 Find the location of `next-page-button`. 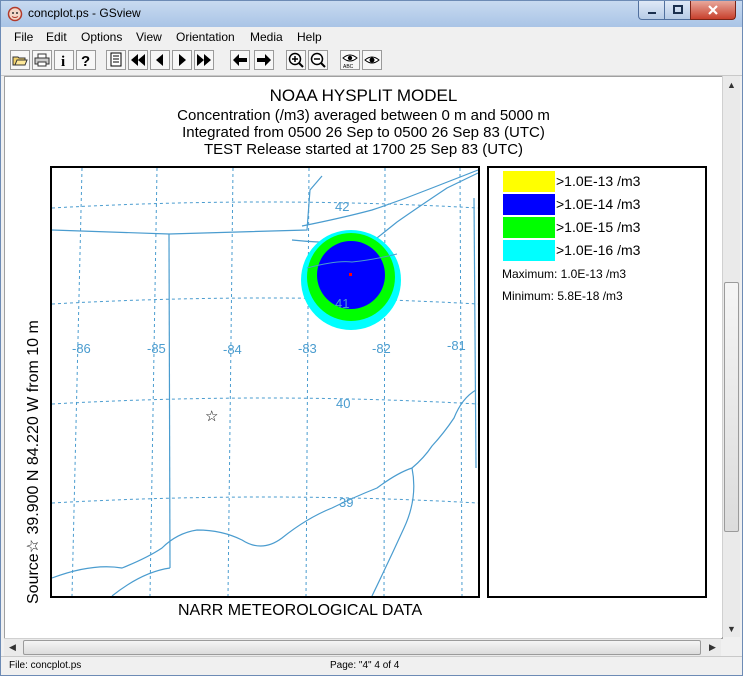

next-page-button is located at coordinates (182, 60).